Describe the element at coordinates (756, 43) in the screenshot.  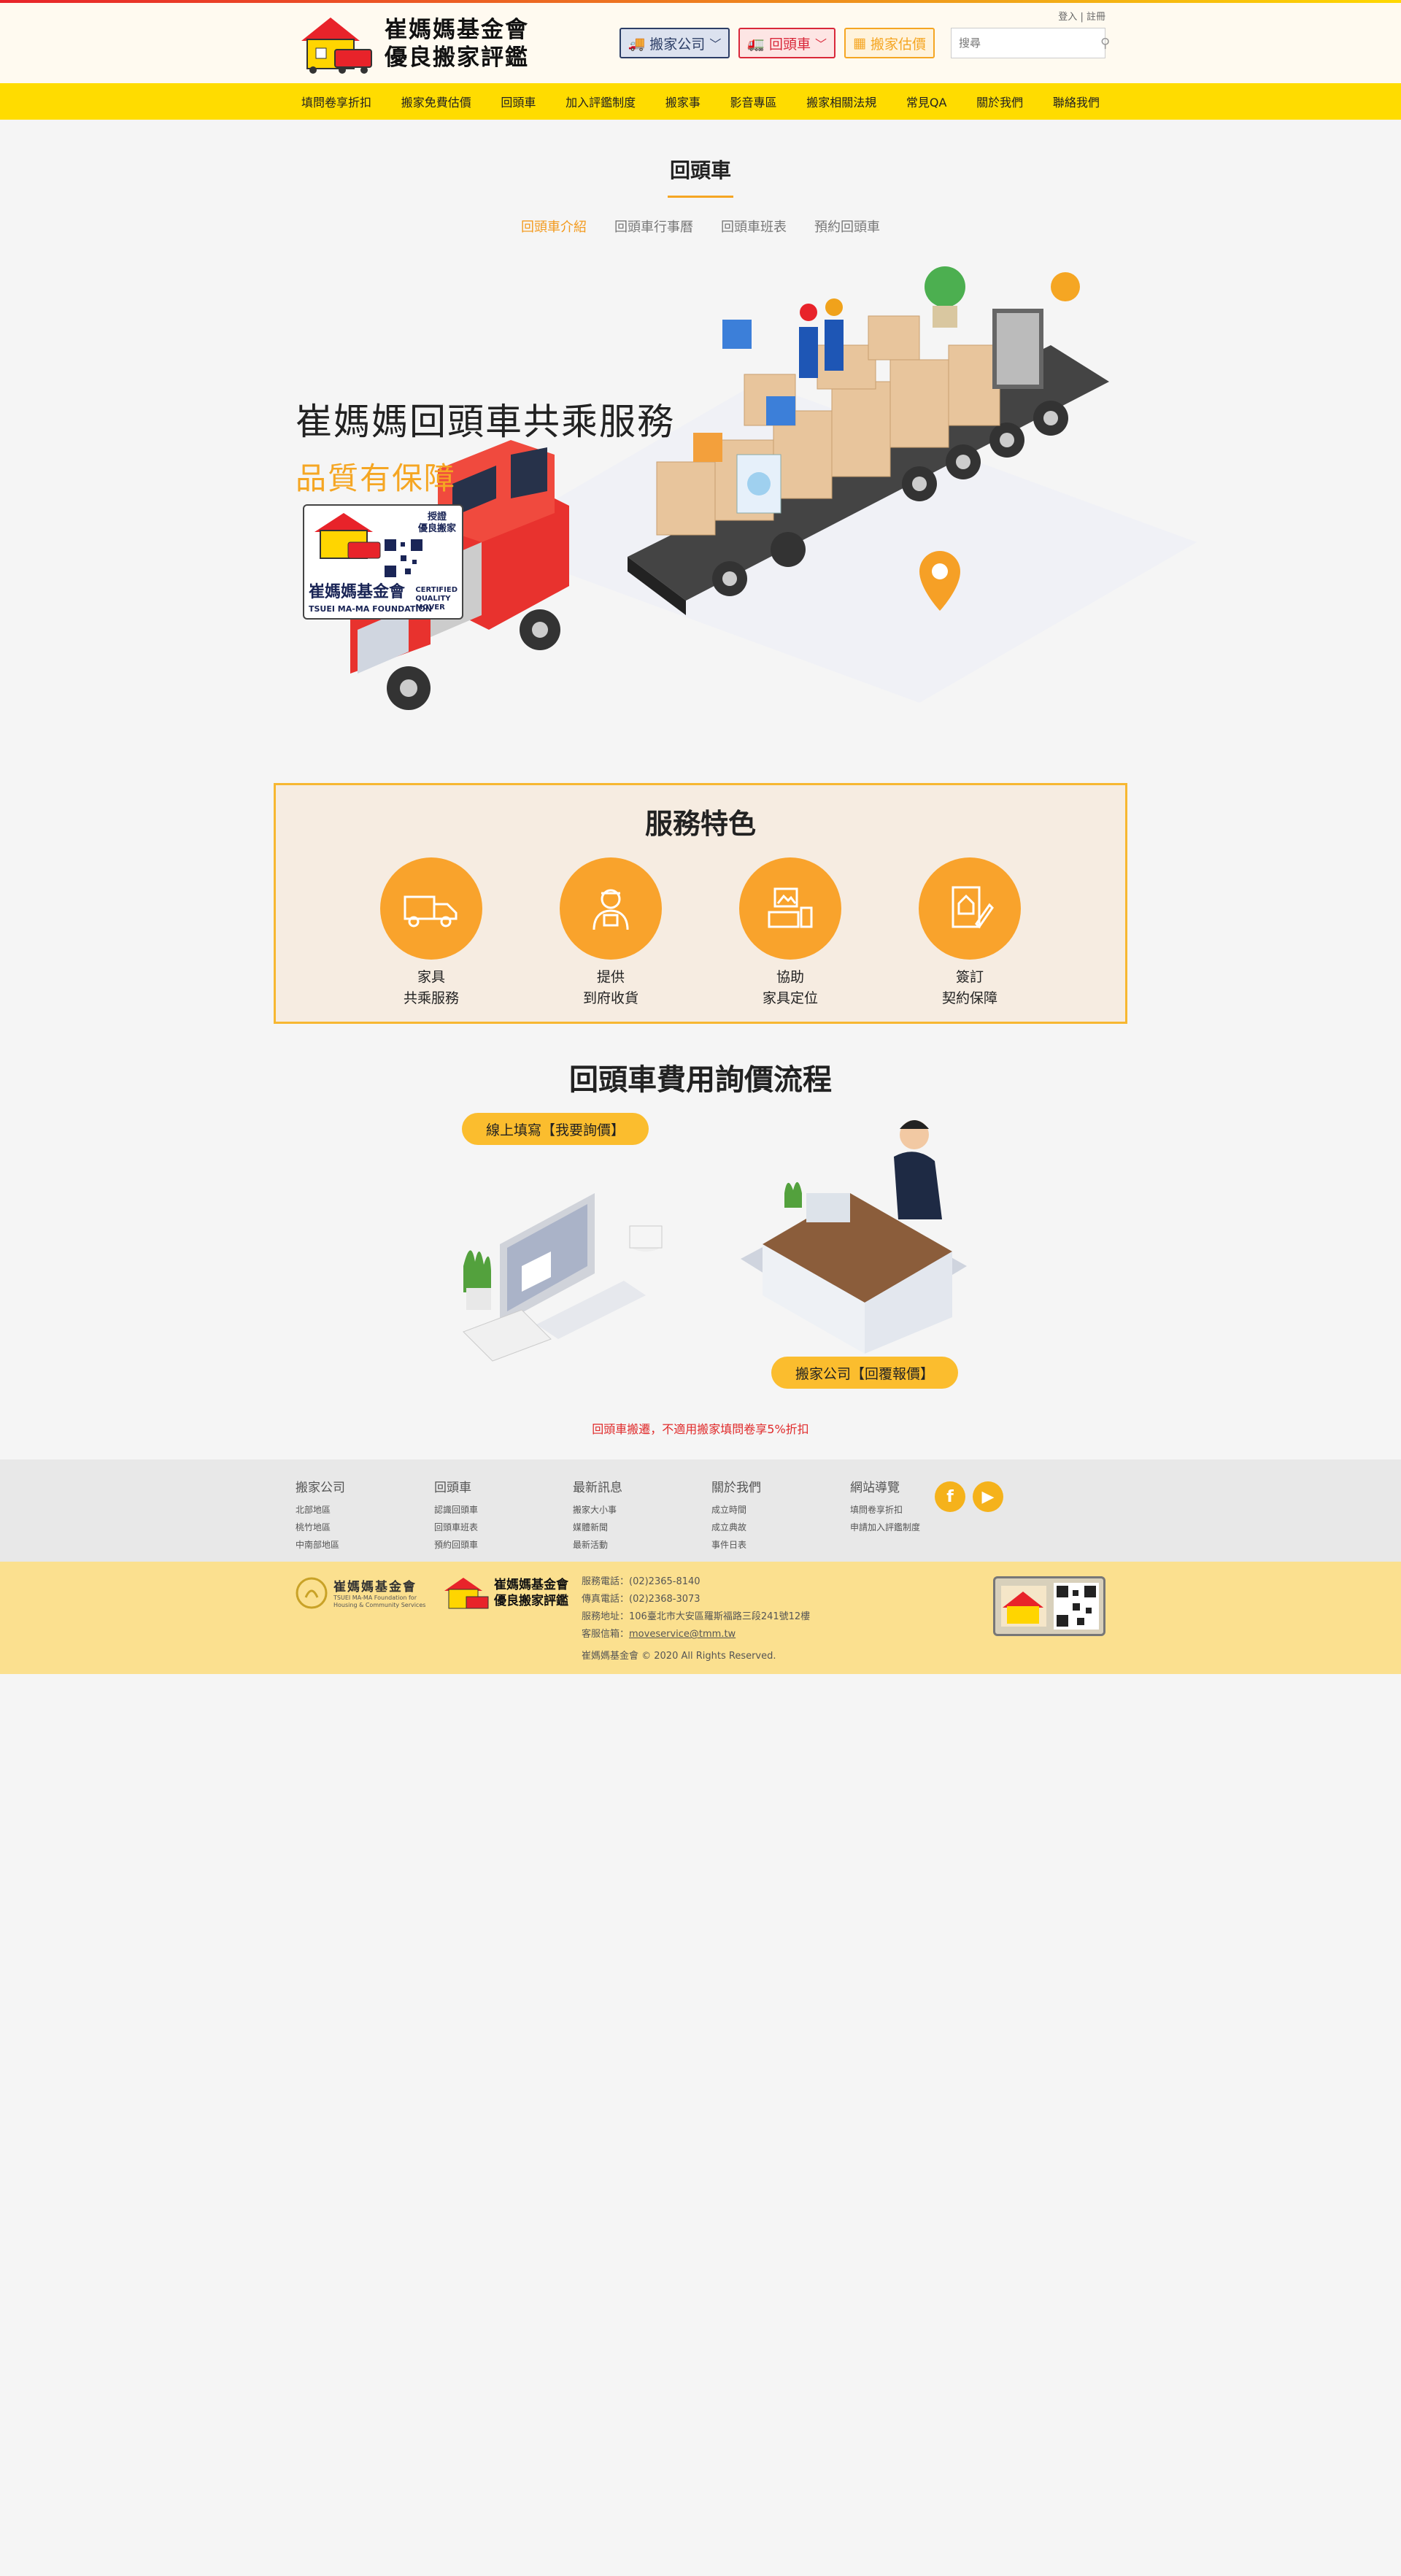
I see `truck-icon: 🚛` at that location.